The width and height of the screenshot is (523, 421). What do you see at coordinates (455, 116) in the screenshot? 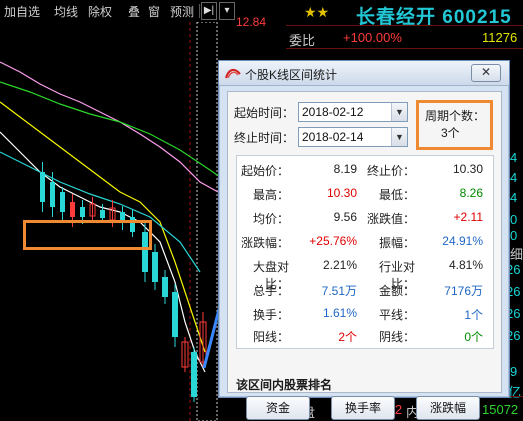
I see `period-count-label: 周期个数：` at bounding box center [455, 116].